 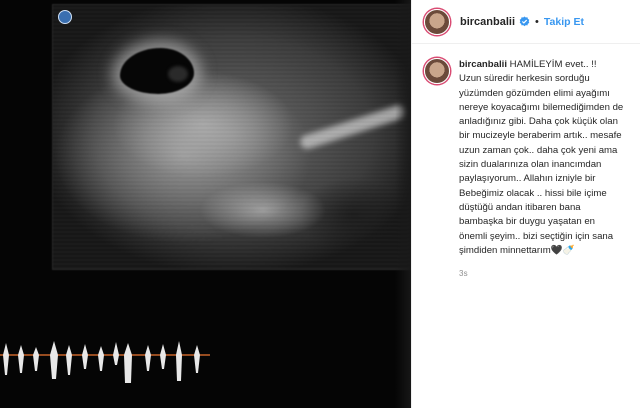 I want to click on caption-line: bir mucizeyle beraberim artık.. mesafe, so click(x=540, y=136).